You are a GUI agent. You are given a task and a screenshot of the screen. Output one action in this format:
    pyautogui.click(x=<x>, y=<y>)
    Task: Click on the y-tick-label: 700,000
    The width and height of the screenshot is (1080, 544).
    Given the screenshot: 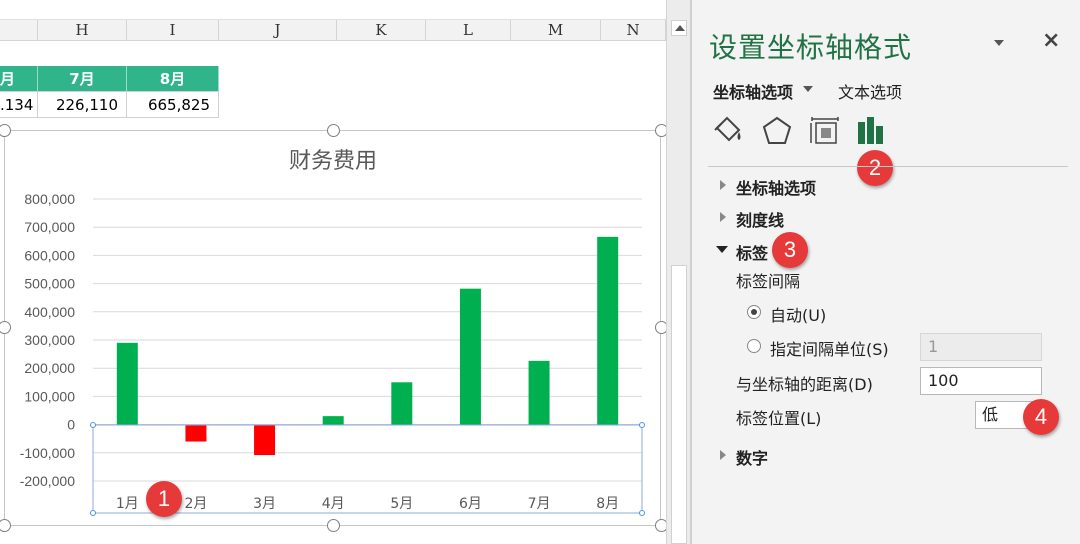 What is the action you would take?
    pyautogui.click(x=49, y=227)
    